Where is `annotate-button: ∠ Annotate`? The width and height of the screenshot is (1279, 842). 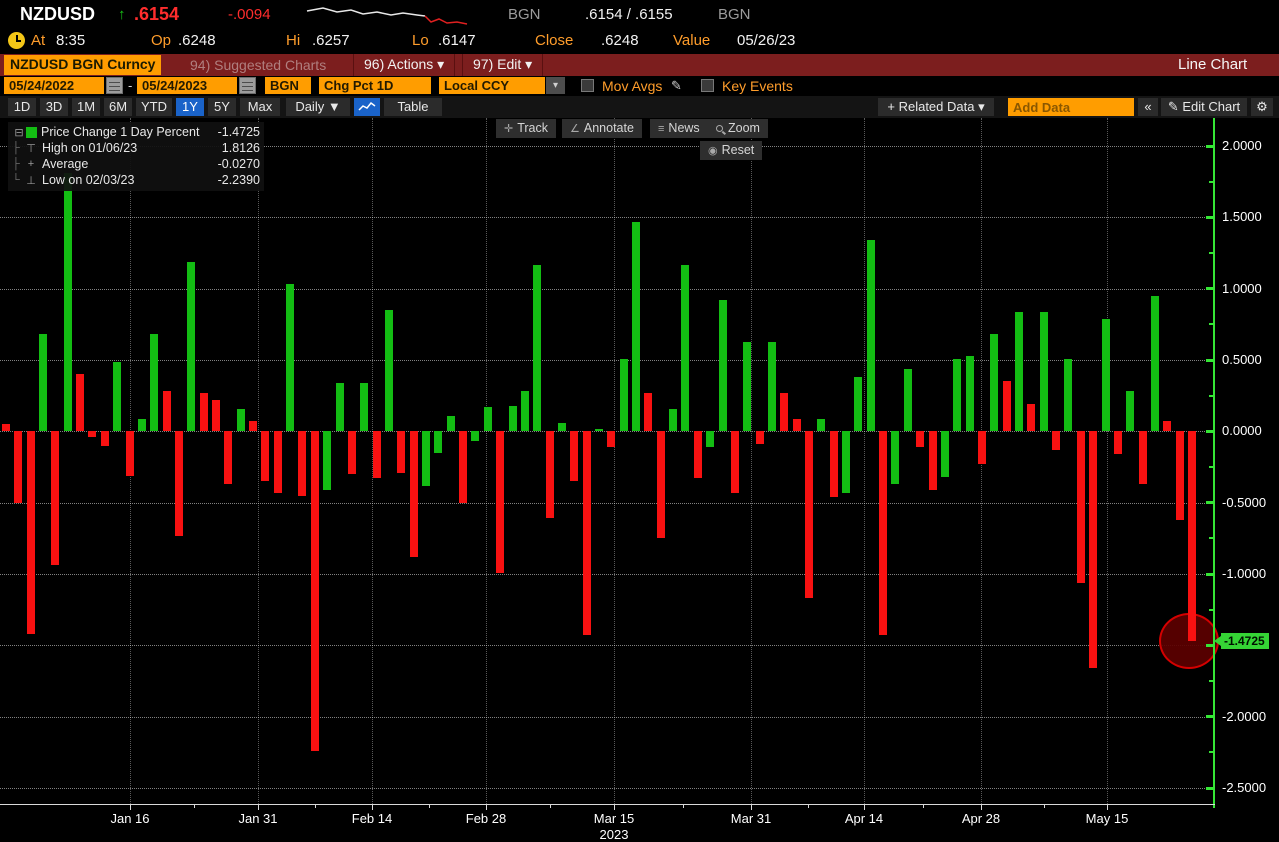 annotate-button: ∠ Annotate is located at coordinates (602, 128).